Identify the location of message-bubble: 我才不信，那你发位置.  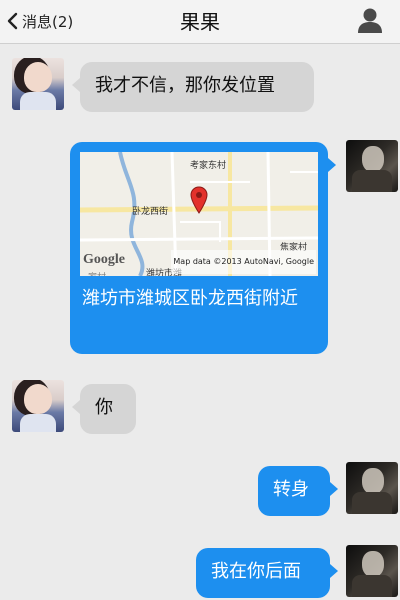
(193, 87).